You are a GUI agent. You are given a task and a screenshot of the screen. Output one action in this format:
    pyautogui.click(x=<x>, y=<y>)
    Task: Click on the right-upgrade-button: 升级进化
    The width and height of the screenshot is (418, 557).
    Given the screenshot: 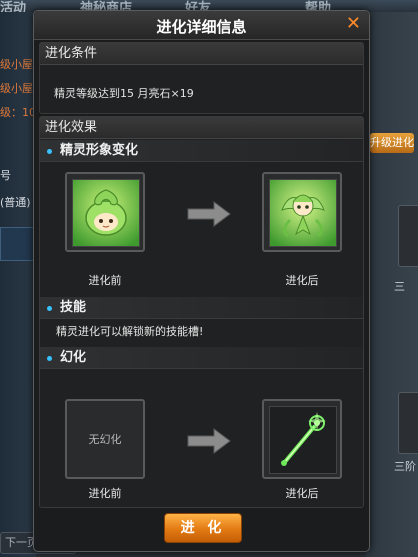 What is the action you would take?
    pyautogui.click(x=392, y=143)
    